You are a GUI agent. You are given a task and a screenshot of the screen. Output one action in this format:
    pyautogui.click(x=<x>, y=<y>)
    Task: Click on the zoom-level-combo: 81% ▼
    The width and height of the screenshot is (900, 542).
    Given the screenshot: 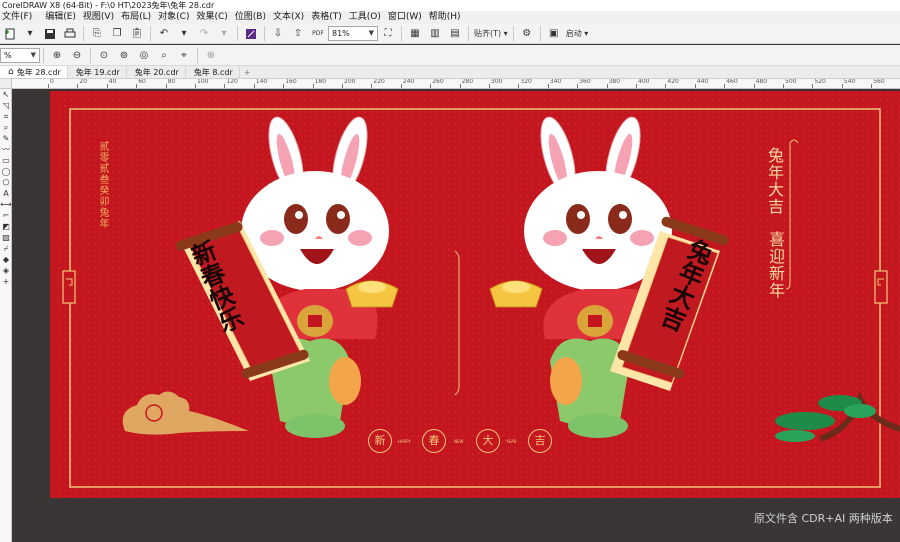 What is the action you would take?
    pyautogui.click(x=353, y=33)
    